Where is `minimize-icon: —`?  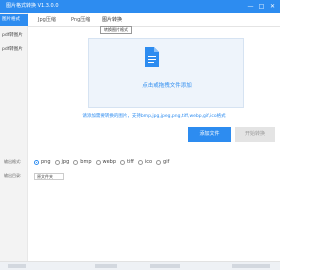 minimize-icon: — is located at coordinates (250, 7).